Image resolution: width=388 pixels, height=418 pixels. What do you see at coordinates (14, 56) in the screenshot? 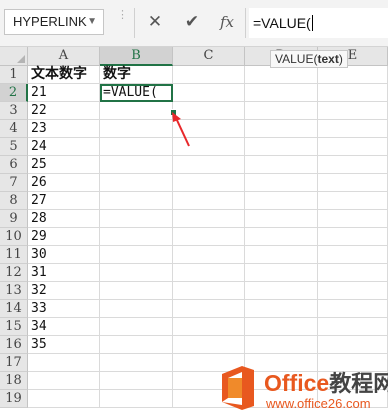
I see `select-all-button` at bounding box center [14, 56].